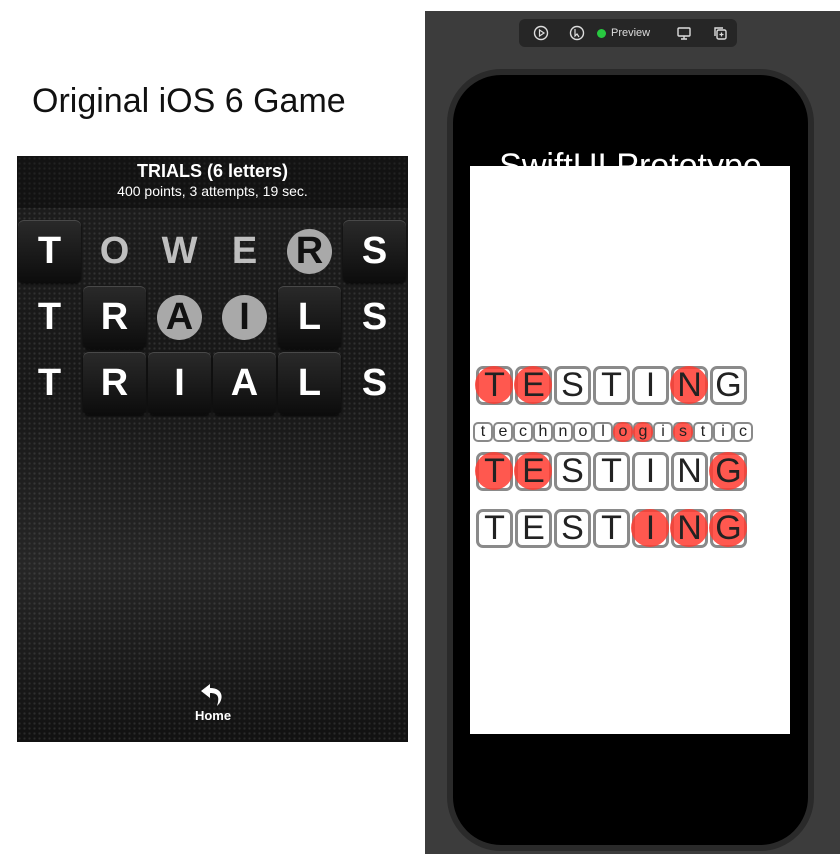  What do you see at coordinates (623, 33) in the screenshot?
I see `preview-status: Preview` at bounding box center [623, 33].